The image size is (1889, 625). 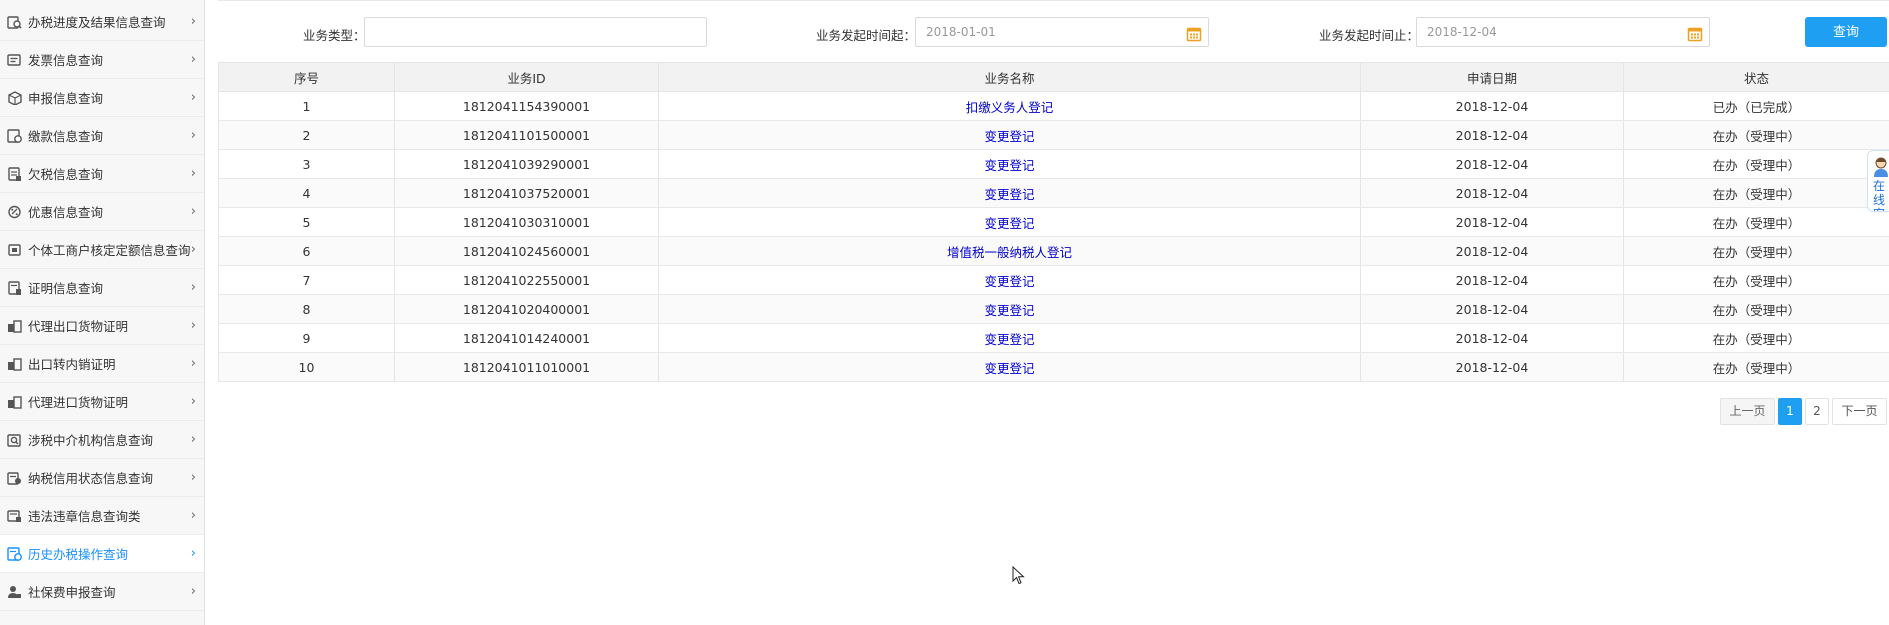 What do you see at coordinates (961, 32) in the screenshot?
I see `start-date-value: 2018-01-01` at bounding box center [961, 32].